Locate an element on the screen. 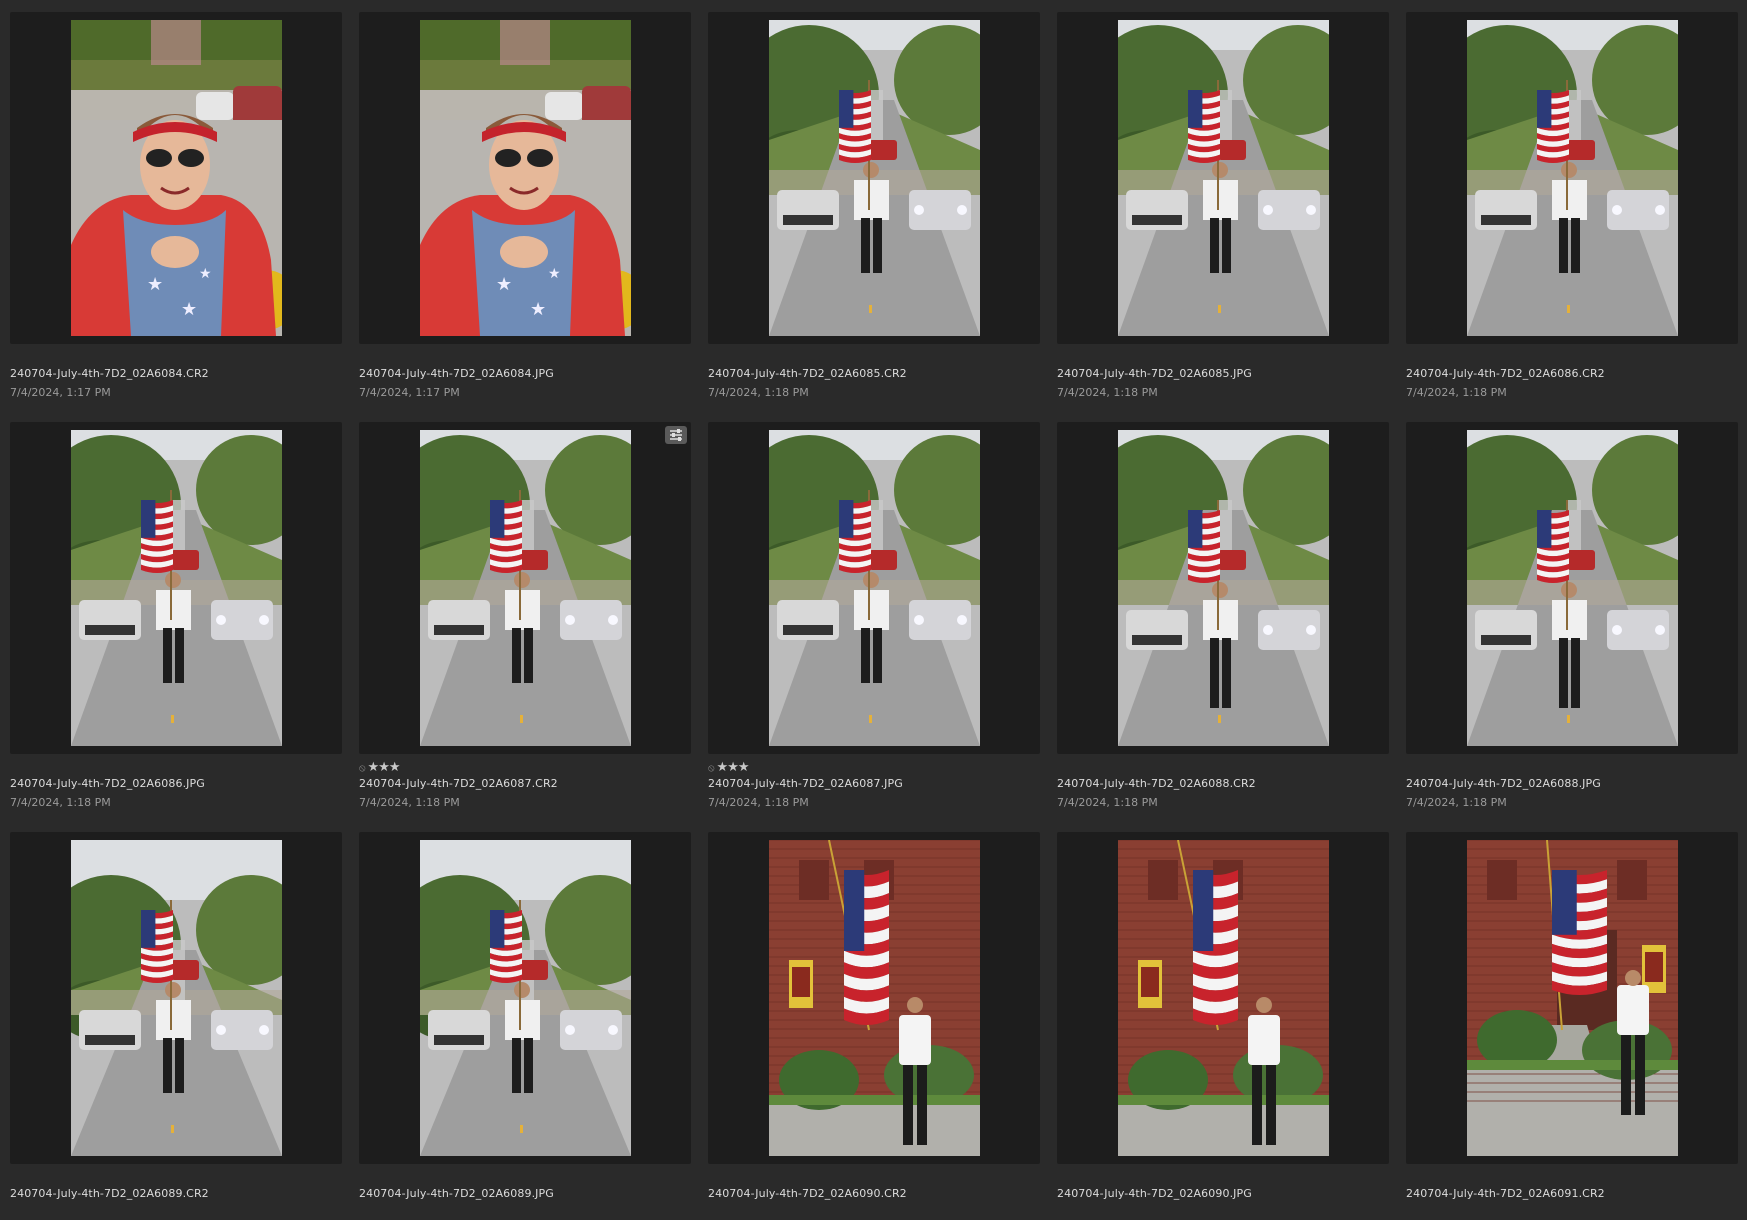  file-name: 240704-July-4th-7D2_02A6088.CR2 is located at coordinates (1156, 783).